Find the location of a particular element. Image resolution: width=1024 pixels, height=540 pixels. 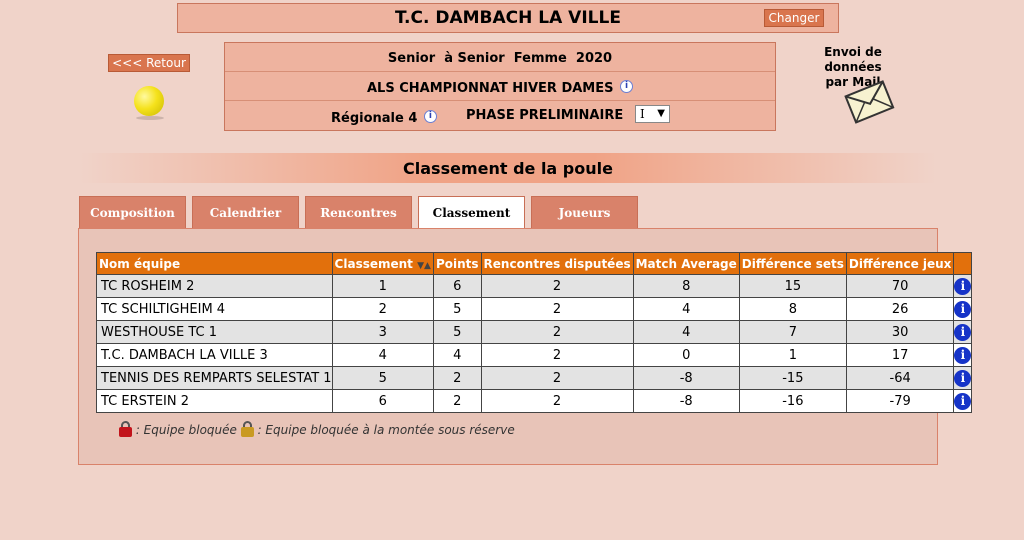

table-row: T.C. DAMBACH LA VILLE 3 4 4 2 0 1 17 i is located at coordinates (534, 355).